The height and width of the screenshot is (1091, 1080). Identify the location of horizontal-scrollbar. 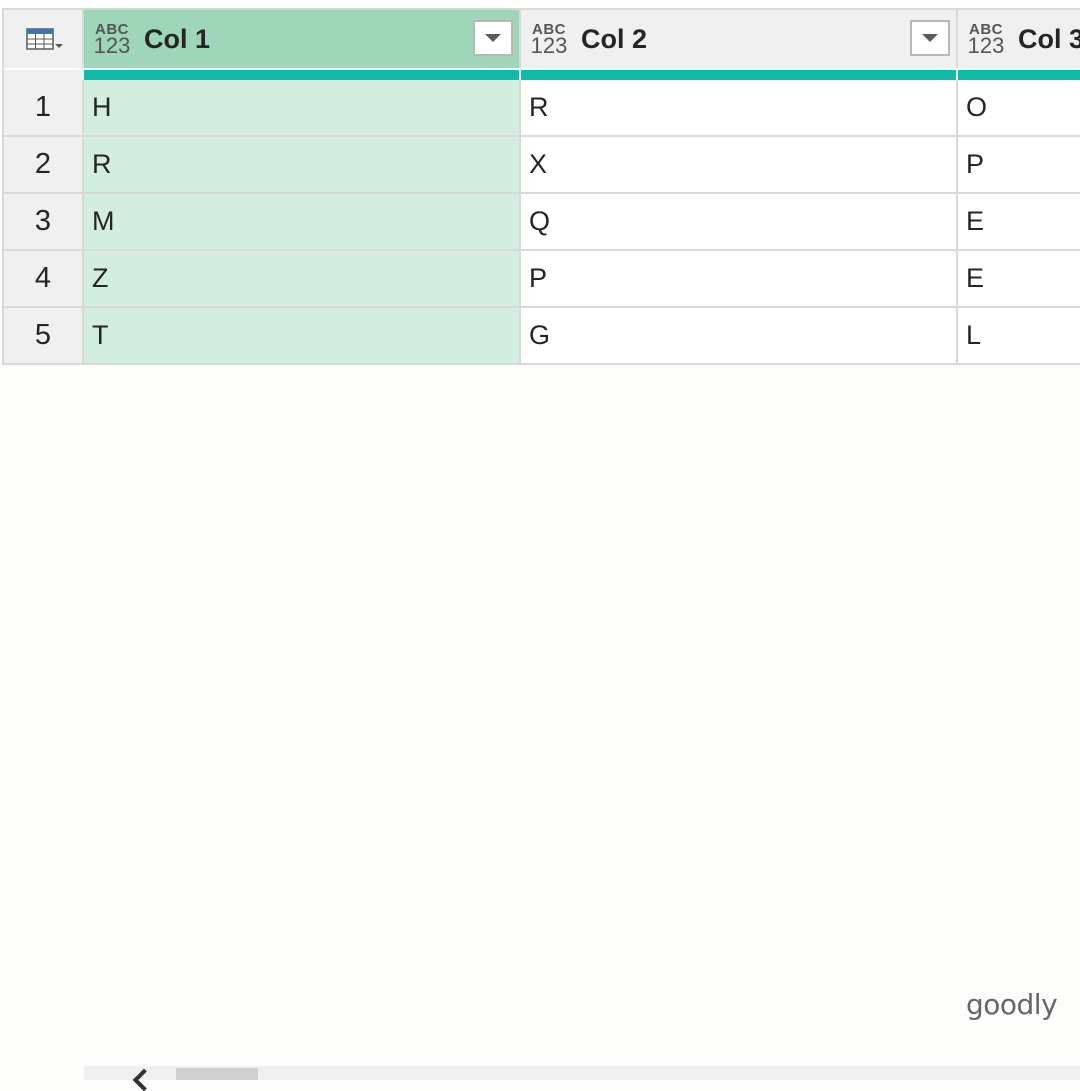
(582, 1078).